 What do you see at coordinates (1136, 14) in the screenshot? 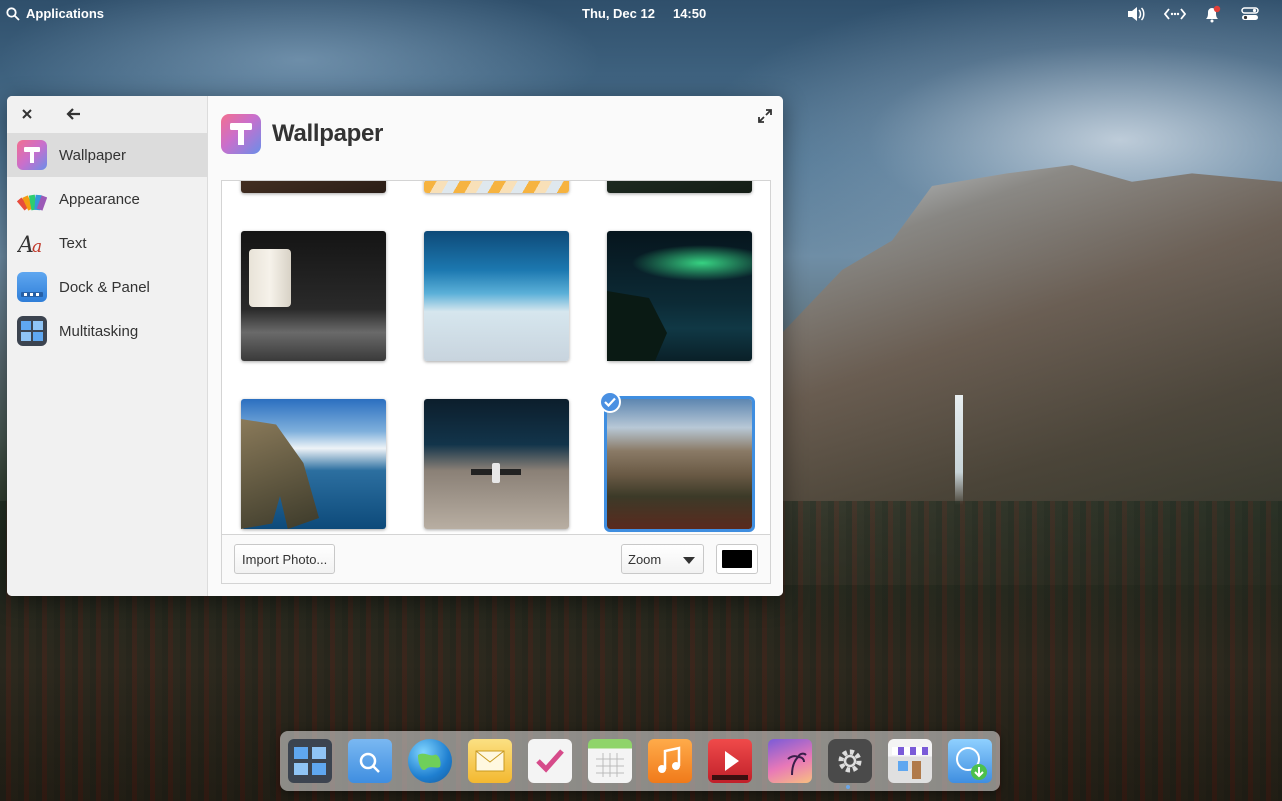
I see `volume-icon` at bounding box center [1136, 14].